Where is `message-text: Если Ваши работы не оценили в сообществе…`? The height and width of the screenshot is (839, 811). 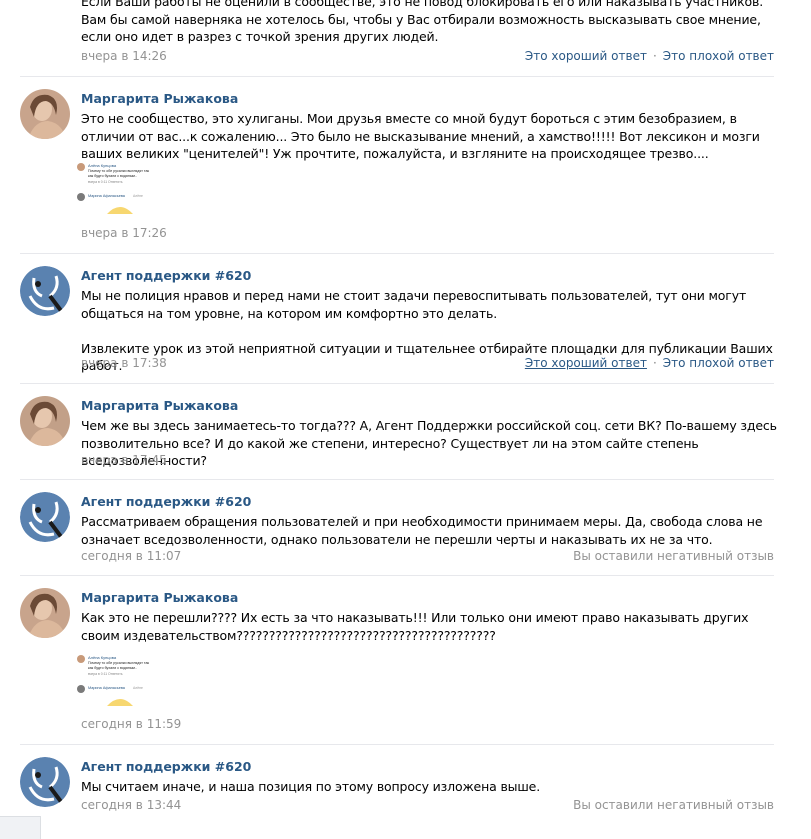
message-text: Если Ваши работы не оценили в сообществе… is located at coordinates (422, 22).